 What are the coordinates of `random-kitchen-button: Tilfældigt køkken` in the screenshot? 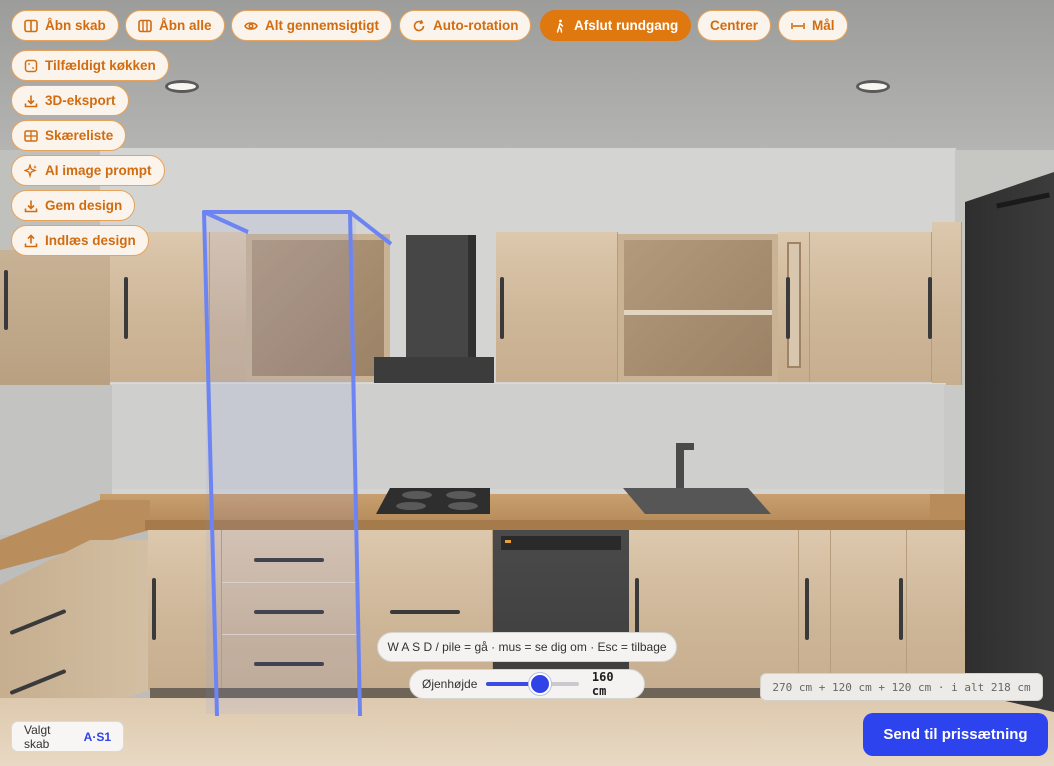 It's located at (90, 65).